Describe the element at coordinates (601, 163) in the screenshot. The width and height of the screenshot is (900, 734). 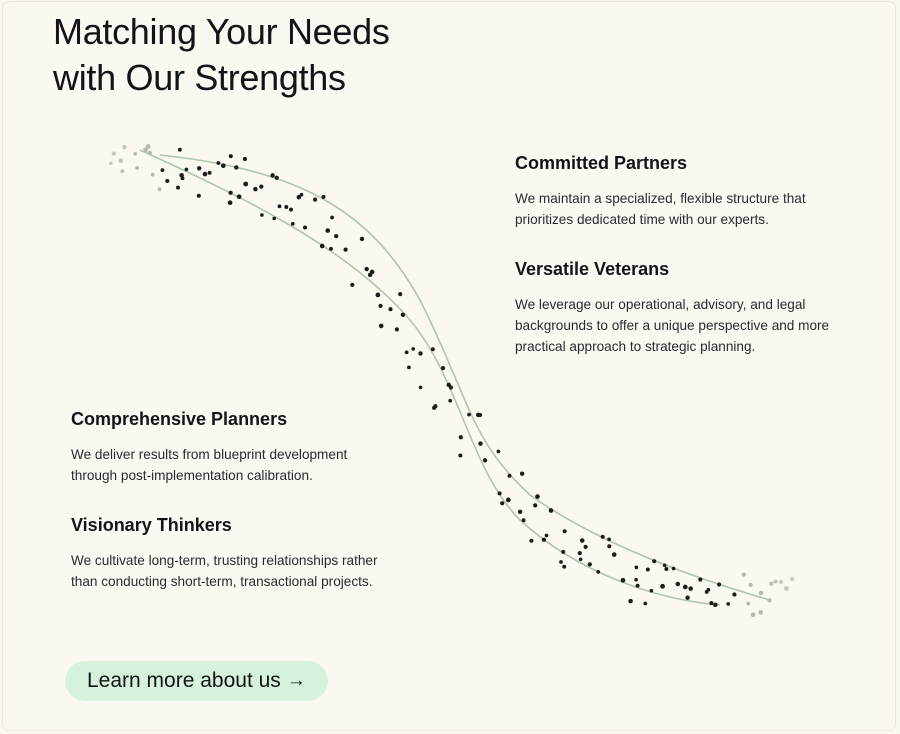
I see `feature-title: Committed Partners` at that location.